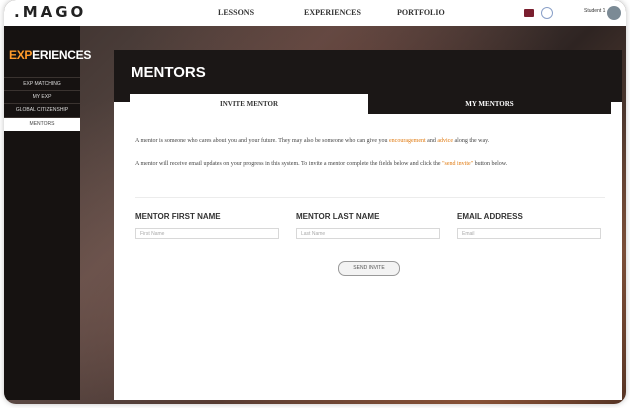 This screenshot has height=408, width=630. Describe the element at coordinates (42, 110) in the screenshot. I see `sidebar-item-global-citizenship: GLOBAL CITIZENSHIP` at that location.